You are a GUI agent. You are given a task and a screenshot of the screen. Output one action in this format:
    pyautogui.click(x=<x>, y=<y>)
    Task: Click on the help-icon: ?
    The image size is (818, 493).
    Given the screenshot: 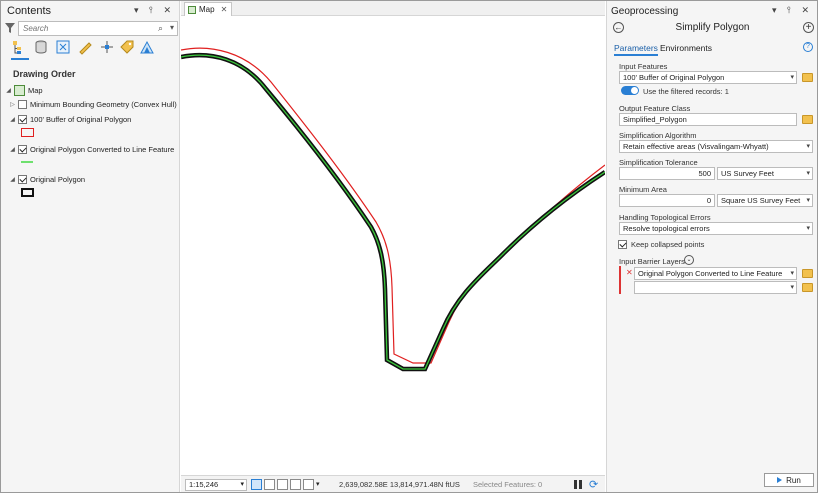 What is the action you would take?
    pyautogui.click(x=808, y=47)
    